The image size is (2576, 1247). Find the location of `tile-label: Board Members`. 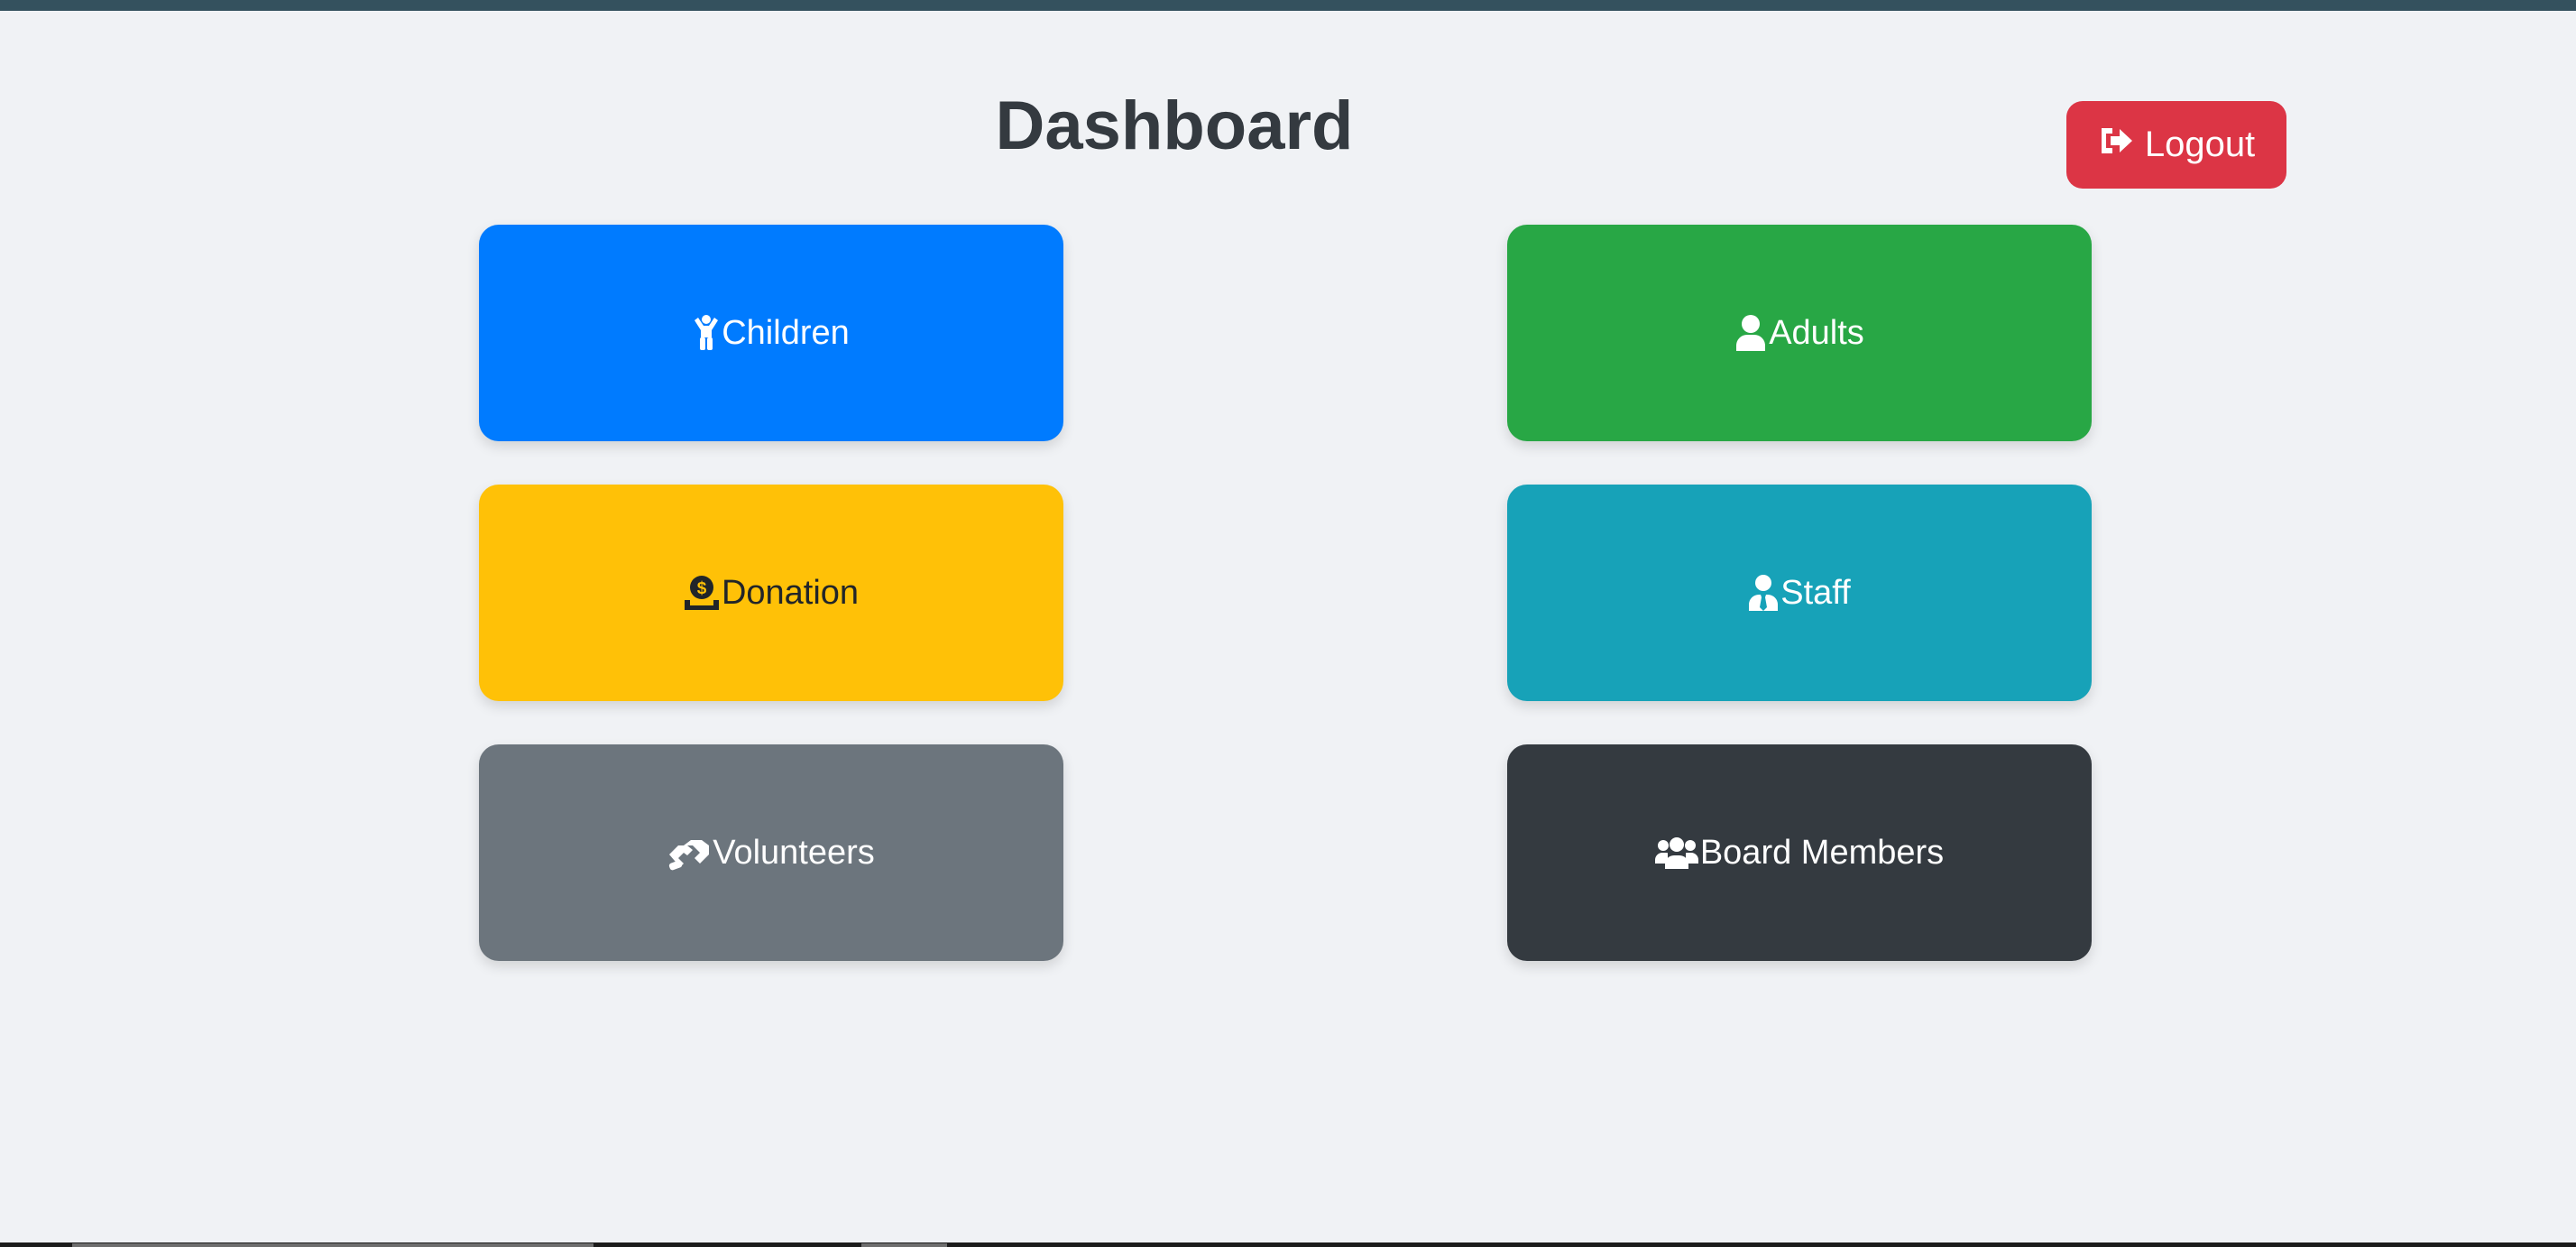

tile-label: Board Members is located at coordinates (1822, 852).